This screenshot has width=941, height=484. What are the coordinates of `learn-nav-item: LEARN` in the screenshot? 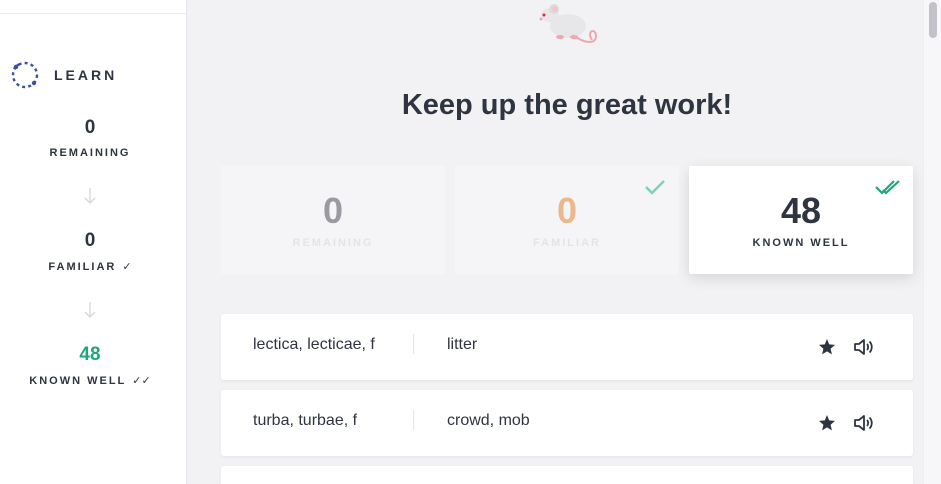 It's located at (63, 75).